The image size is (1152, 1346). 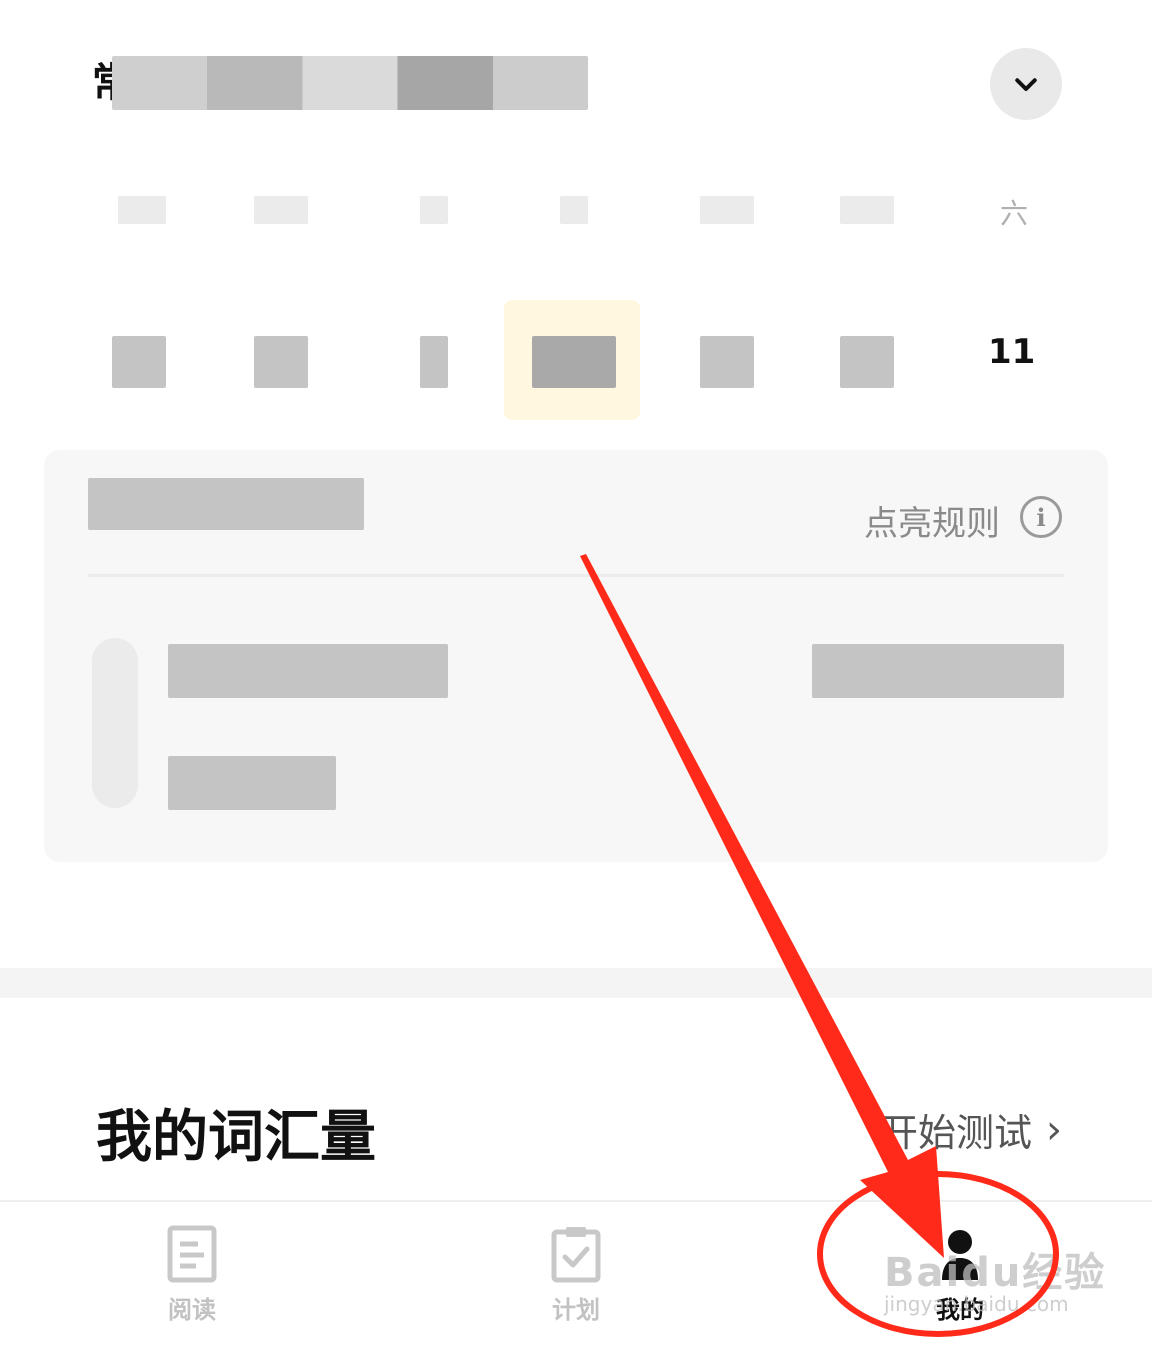 What do you see at coordinates (995, 1273) in the screenshot?
I see `baidu-watermark: Baidu经验` at bounding box center [995, 1273].